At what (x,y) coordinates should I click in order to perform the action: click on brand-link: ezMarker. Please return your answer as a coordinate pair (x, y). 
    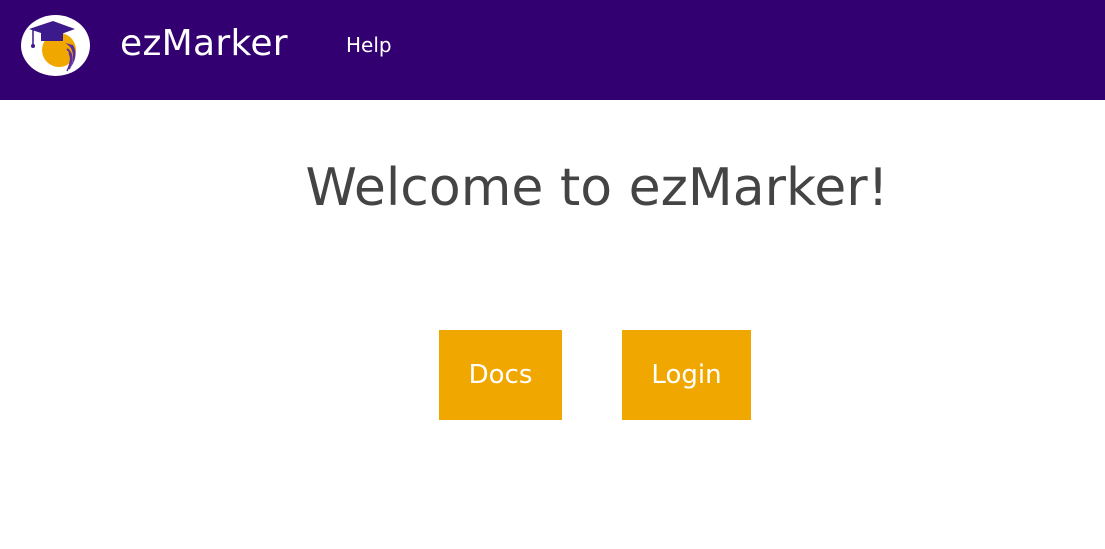
    Looking at the image, I should click on (204, 44).